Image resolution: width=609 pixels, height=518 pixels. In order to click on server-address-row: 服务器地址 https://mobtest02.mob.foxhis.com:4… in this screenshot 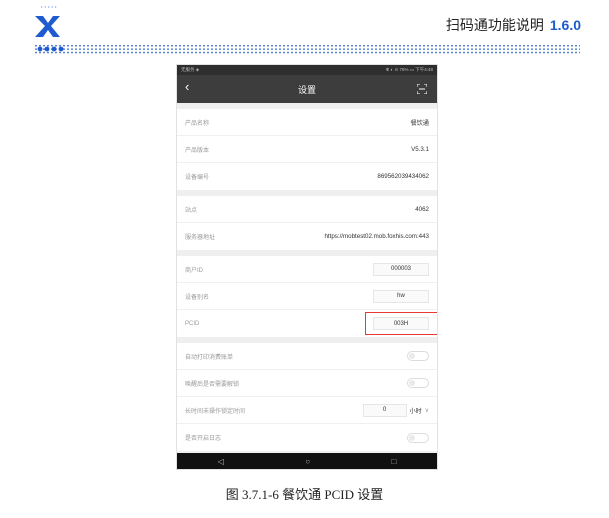, I will do `click(307, 236)`.